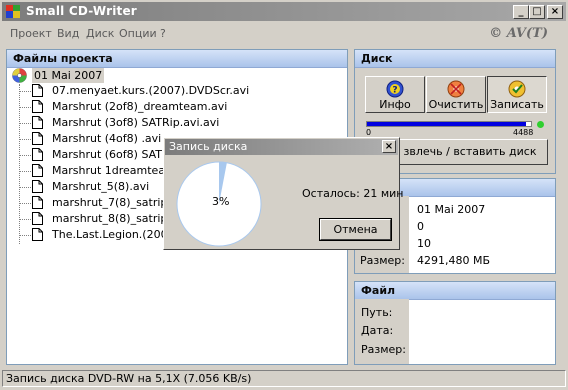 Image resolution: width=568 pixels, height=390 pixels. What do you see at coordinates (555, 12) in the screenshot?
I see `close-button: ×` at bounding box center [555, 12].